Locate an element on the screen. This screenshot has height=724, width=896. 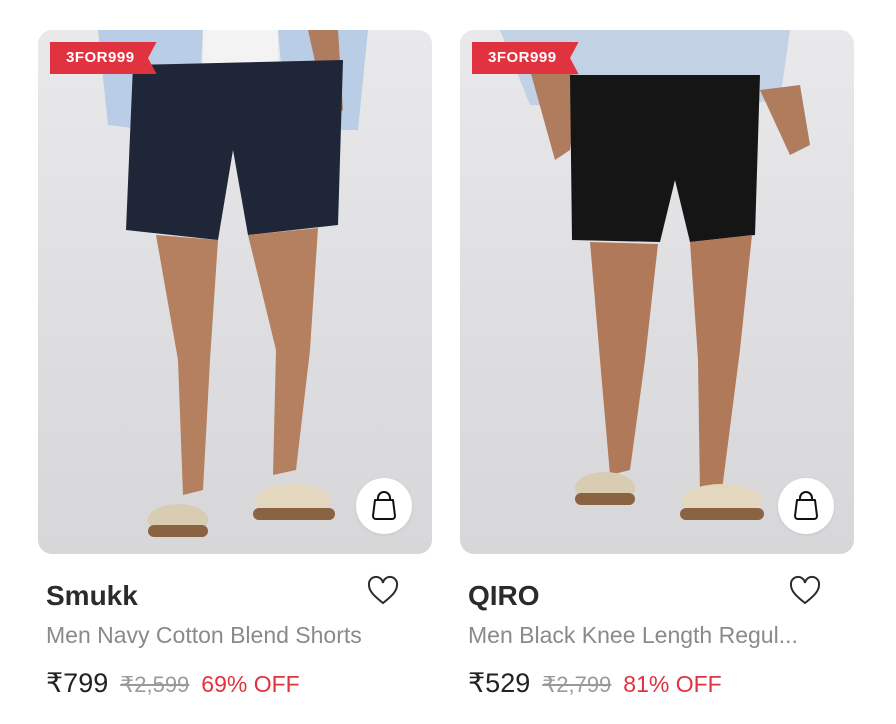
mrp-price: ₹2,799 is located at coordinates (577, 684).